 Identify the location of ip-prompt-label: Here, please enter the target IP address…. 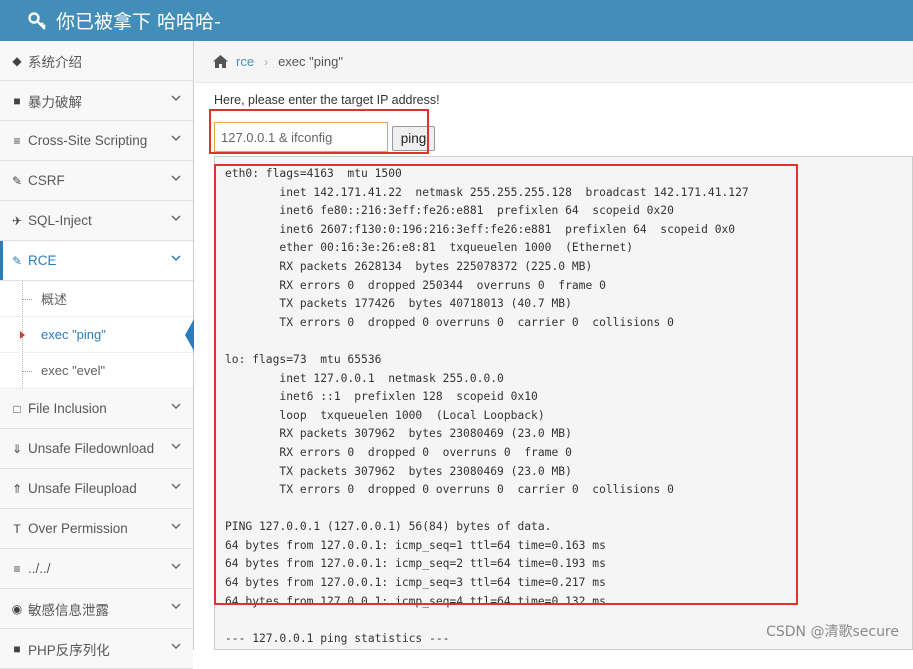
(327, 100).